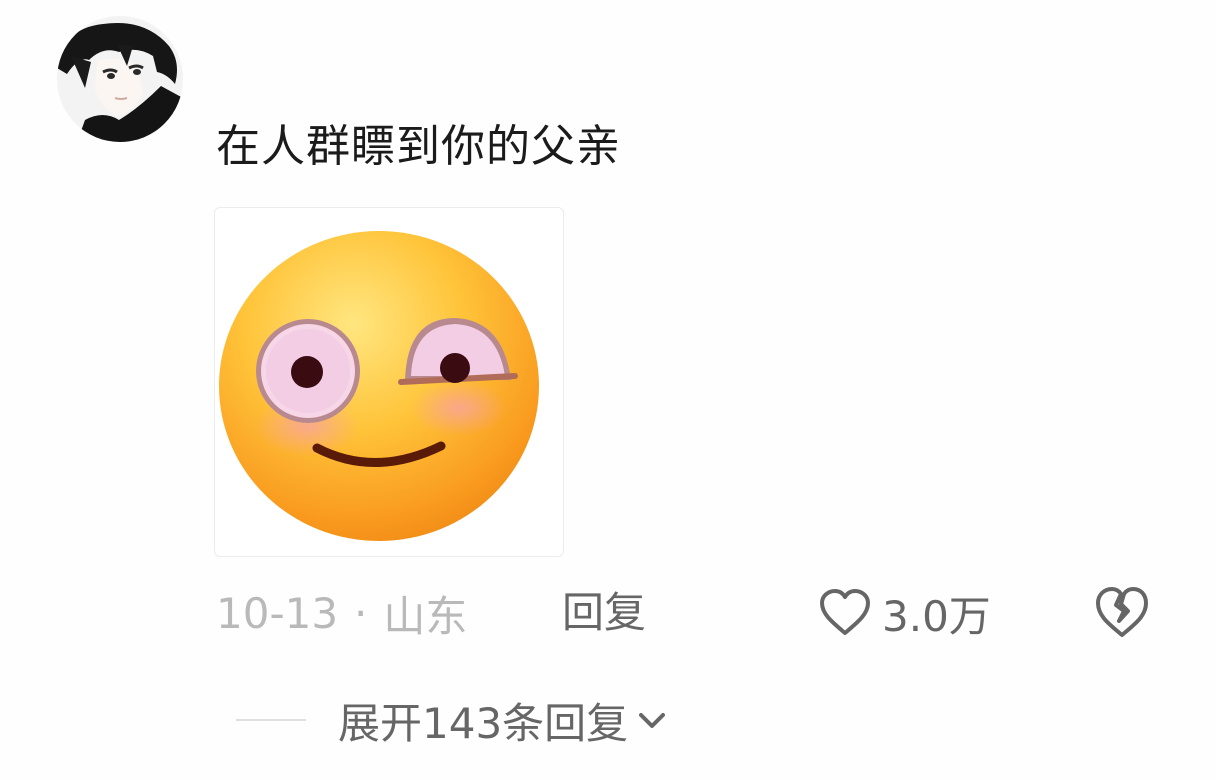 The image size is (1216, 780). Describe the element at coordinates (936, 616) in the screenshot. I see `like-count: 3.0万` at that location.